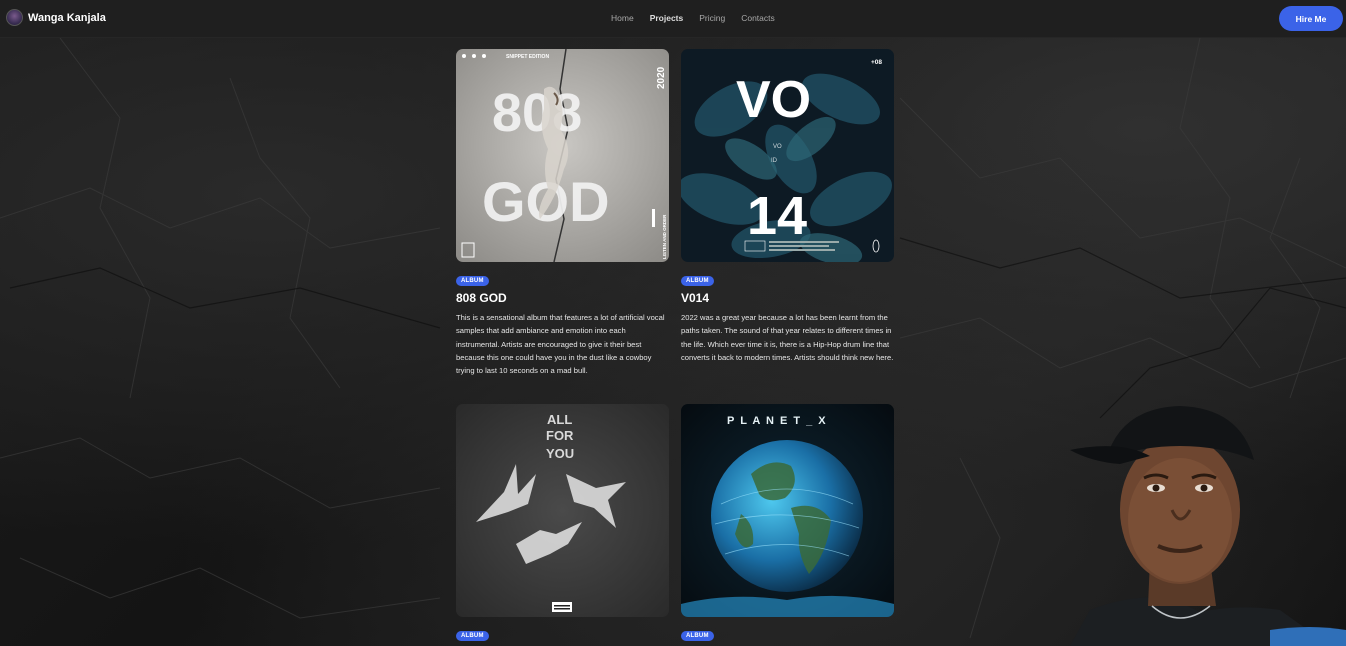 The width and height of the screenshot is (1346, 646). I want to click on nav-link-projects: Projects, so click(667, 18).